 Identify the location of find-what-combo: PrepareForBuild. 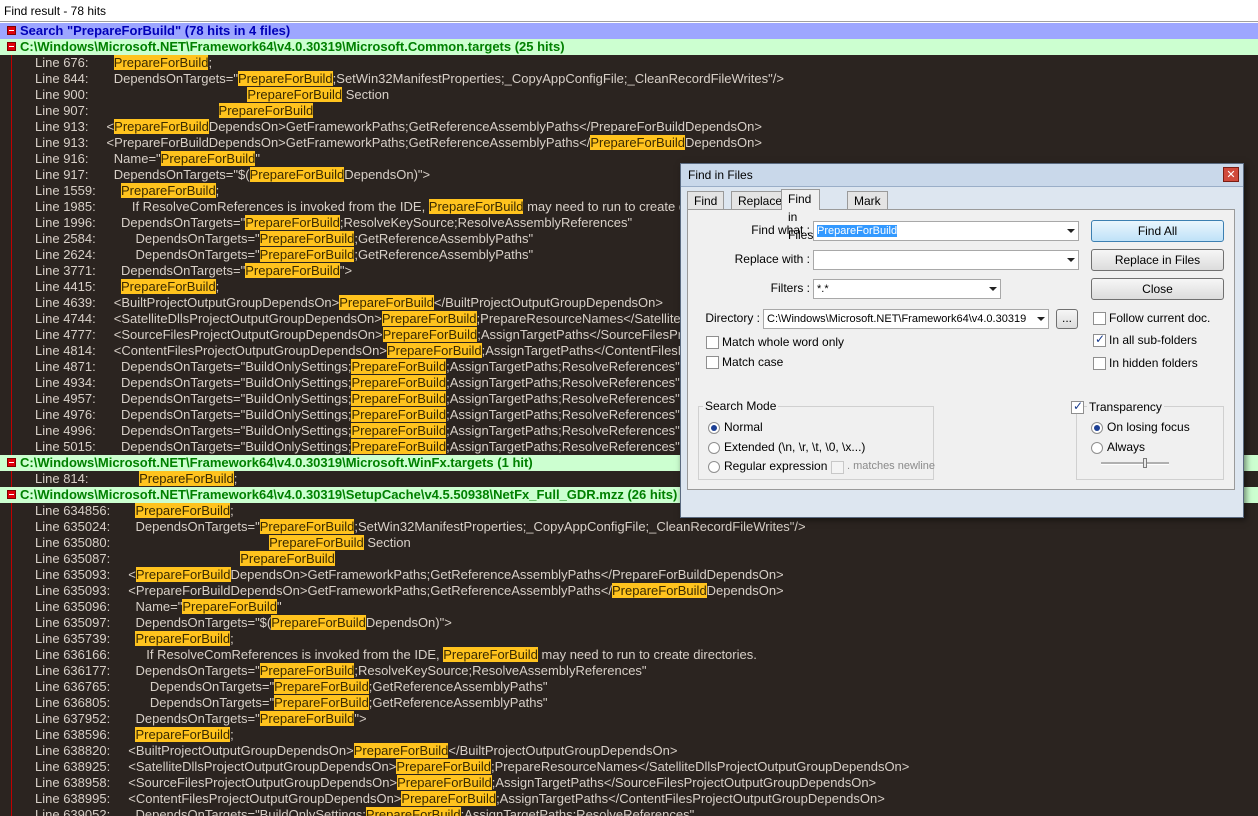
(946, 231).